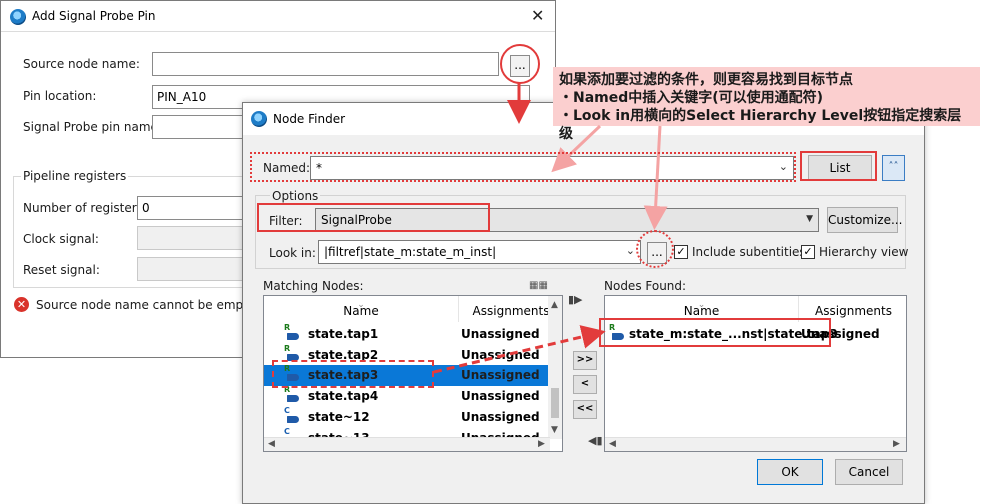  I want to click on options-title: Options, so click(295, 196).